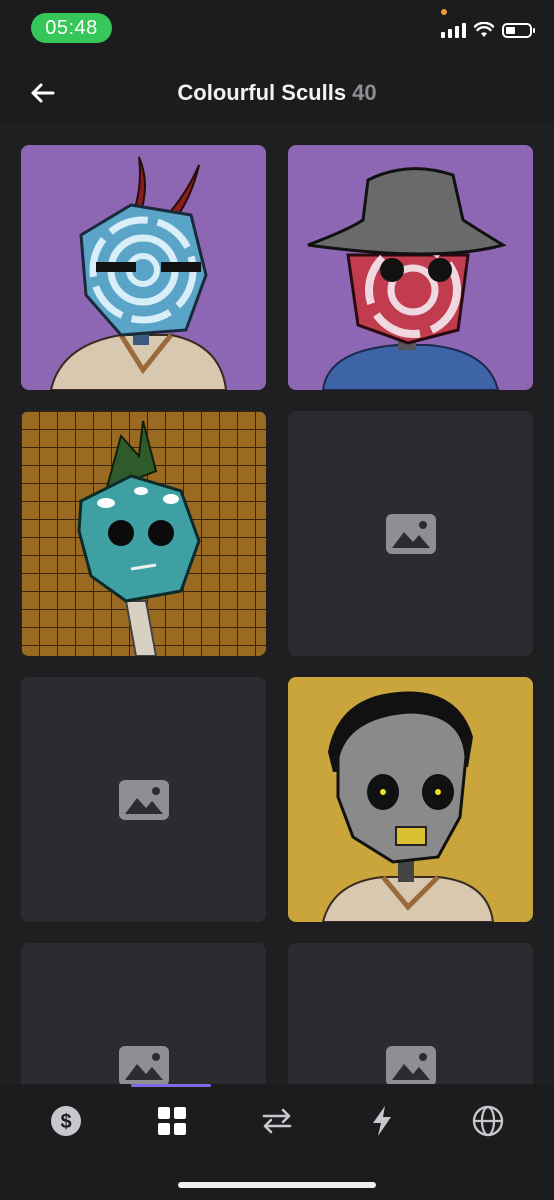 The image size is (554, 1200). I want to click on tab-collectibles, so click(172, 1121).